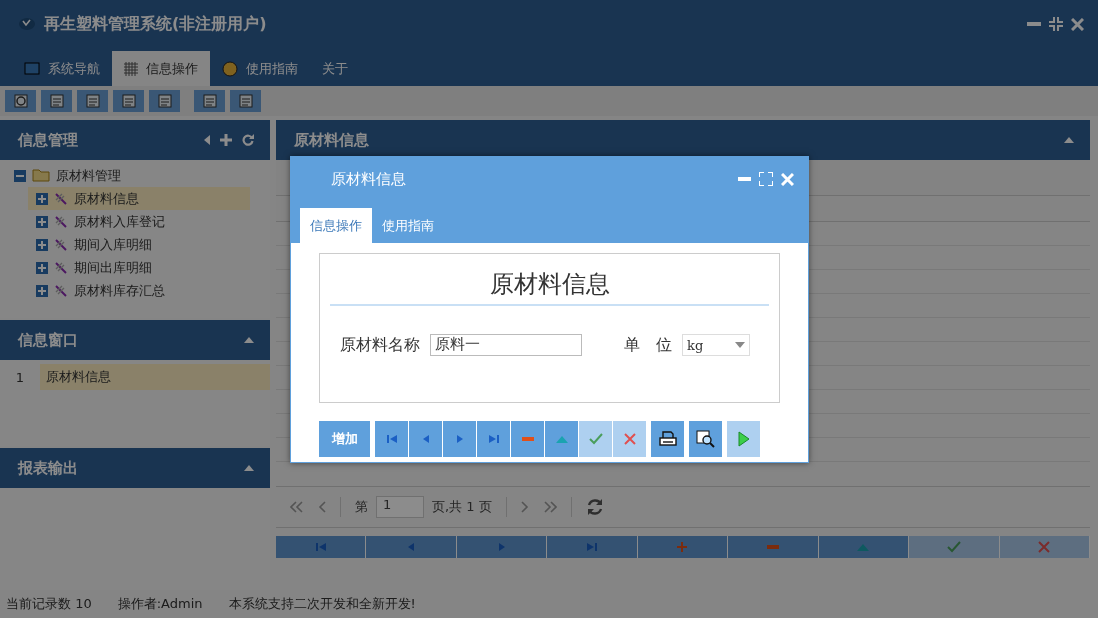  Describe the element at coordinates (41, 175) in the screenshot. I see `folder-icon` at that location.